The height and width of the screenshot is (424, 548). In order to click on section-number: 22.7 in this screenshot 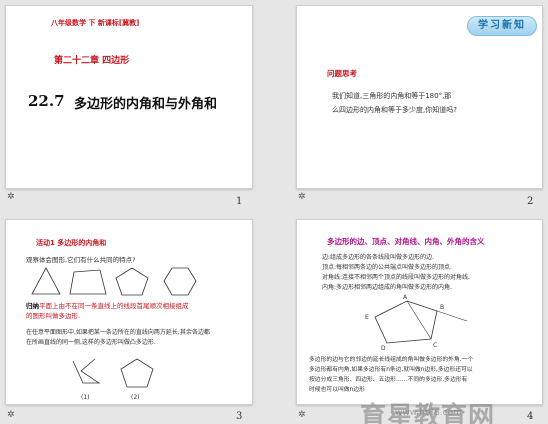, I will do `click(46, 101)`.